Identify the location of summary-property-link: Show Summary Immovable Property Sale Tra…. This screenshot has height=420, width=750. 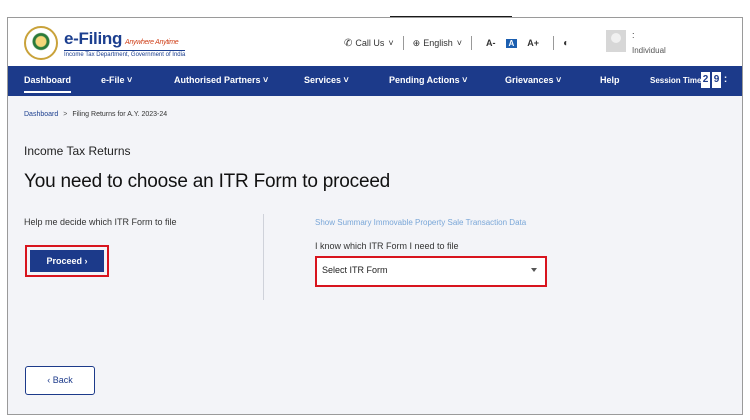
(420, 222).